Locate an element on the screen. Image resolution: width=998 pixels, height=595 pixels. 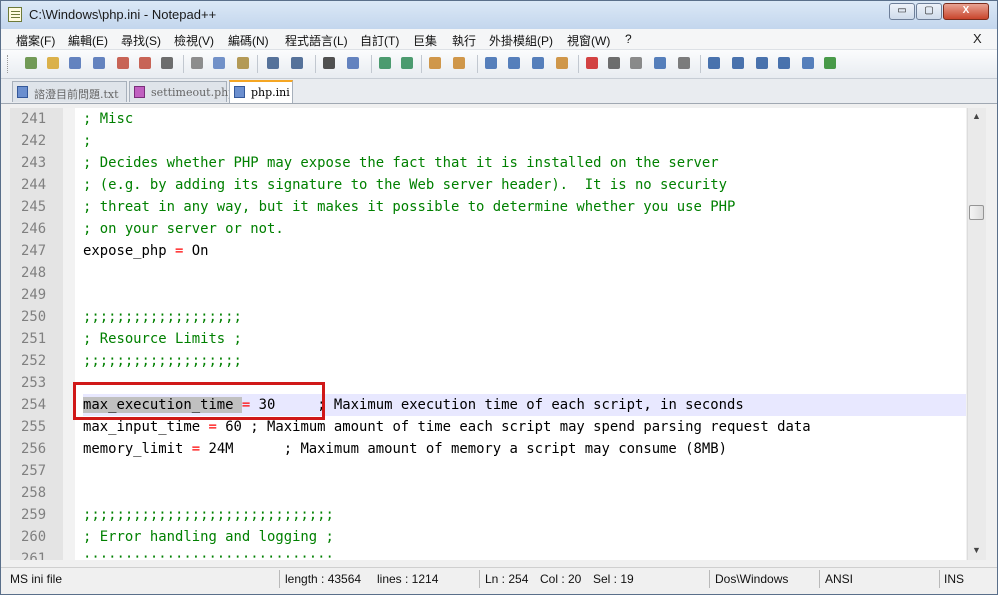
record-macro-icon is located at coordinates (592, 63).